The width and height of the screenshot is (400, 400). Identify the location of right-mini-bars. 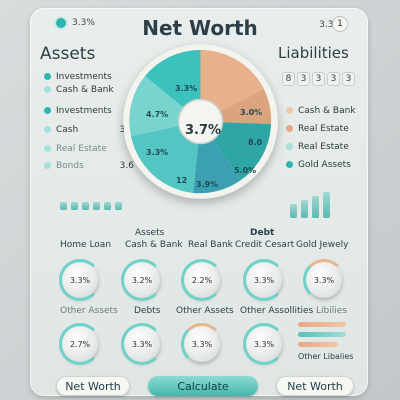
(310, 205).